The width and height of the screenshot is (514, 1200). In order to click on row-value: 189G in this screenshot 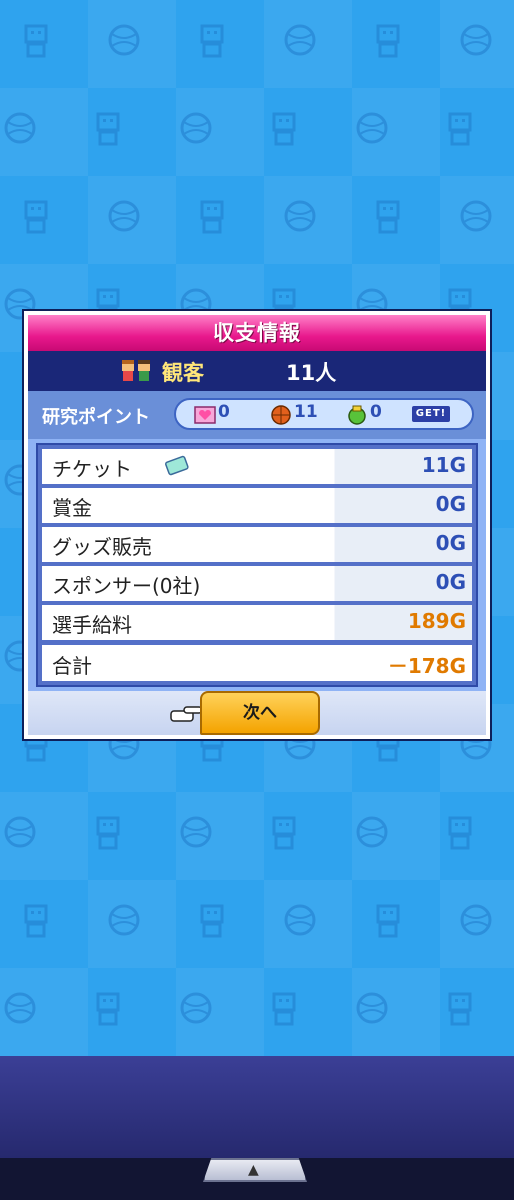, I will do `click(436, 621)`.